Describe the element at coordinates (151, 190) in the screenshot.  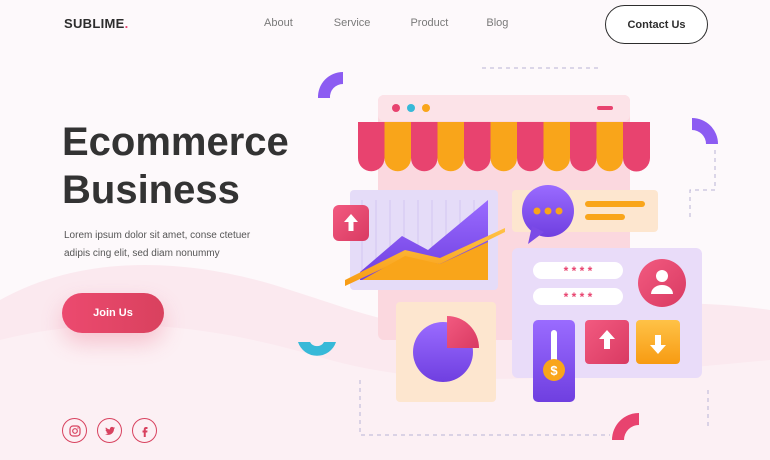
I see `hero-title-line-2: Business` at that location.